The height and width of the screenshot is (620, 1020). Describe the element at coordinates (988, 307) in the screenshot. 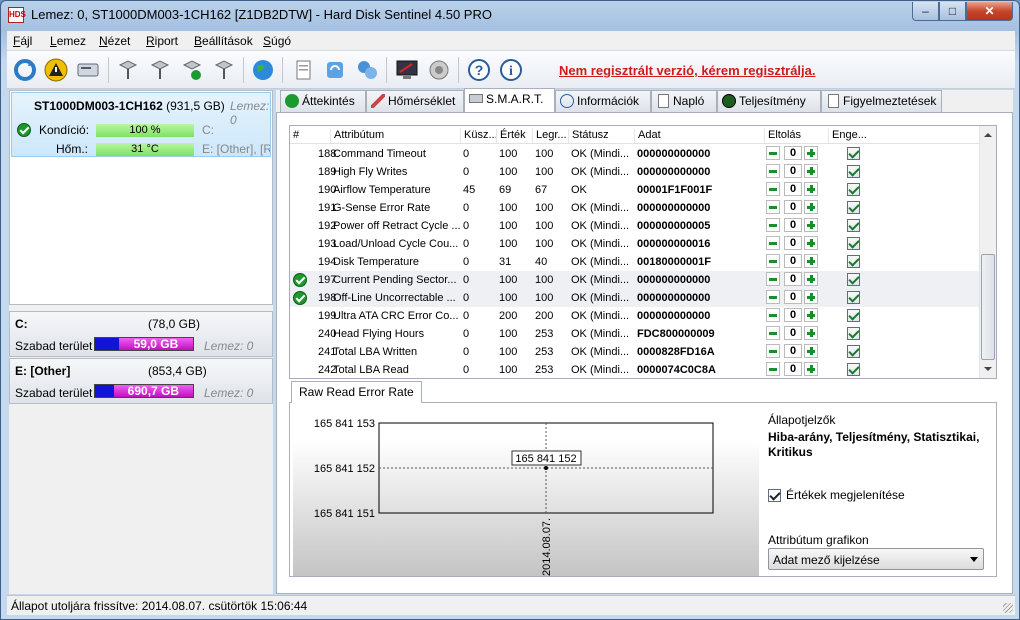

I see `scroll-thumb` at that location.